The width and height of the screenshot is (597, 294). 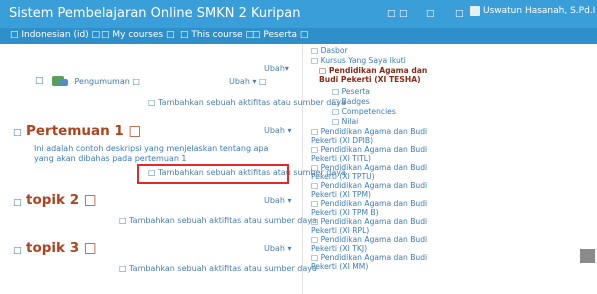 I want to click on nav-tree-kursus-yang-saya-ikuti: □ Kursus Yang Saya Ikuti, so click(x=358, y=60).